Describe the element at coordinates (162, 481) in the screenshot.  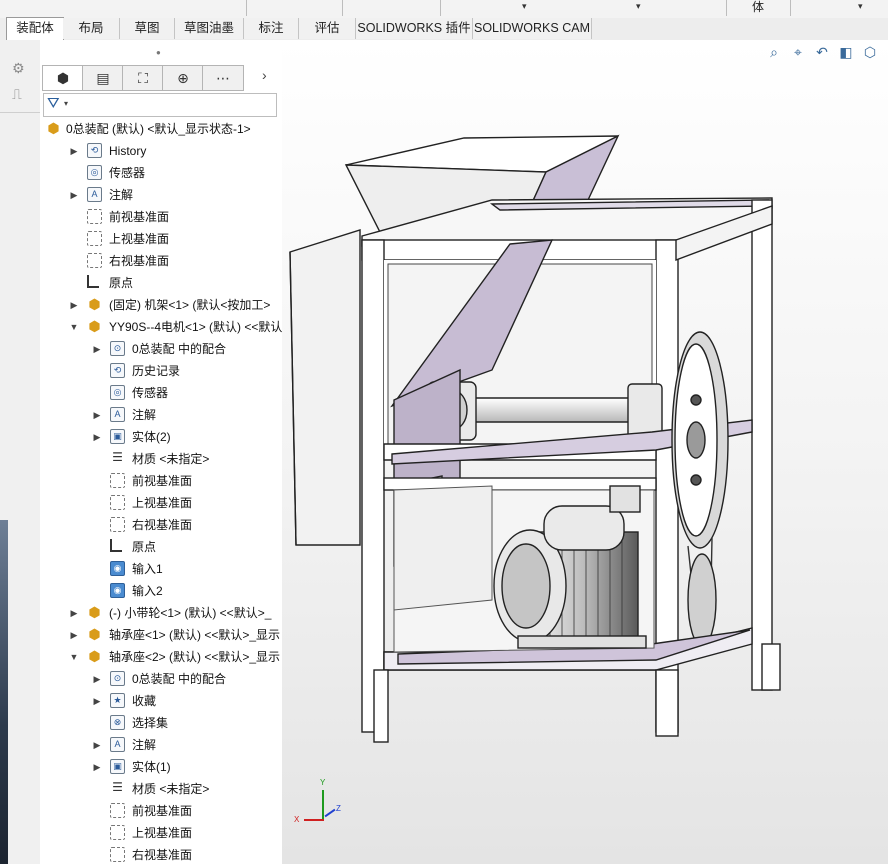
I see `tree-item-label: 前视基准面` at that location.